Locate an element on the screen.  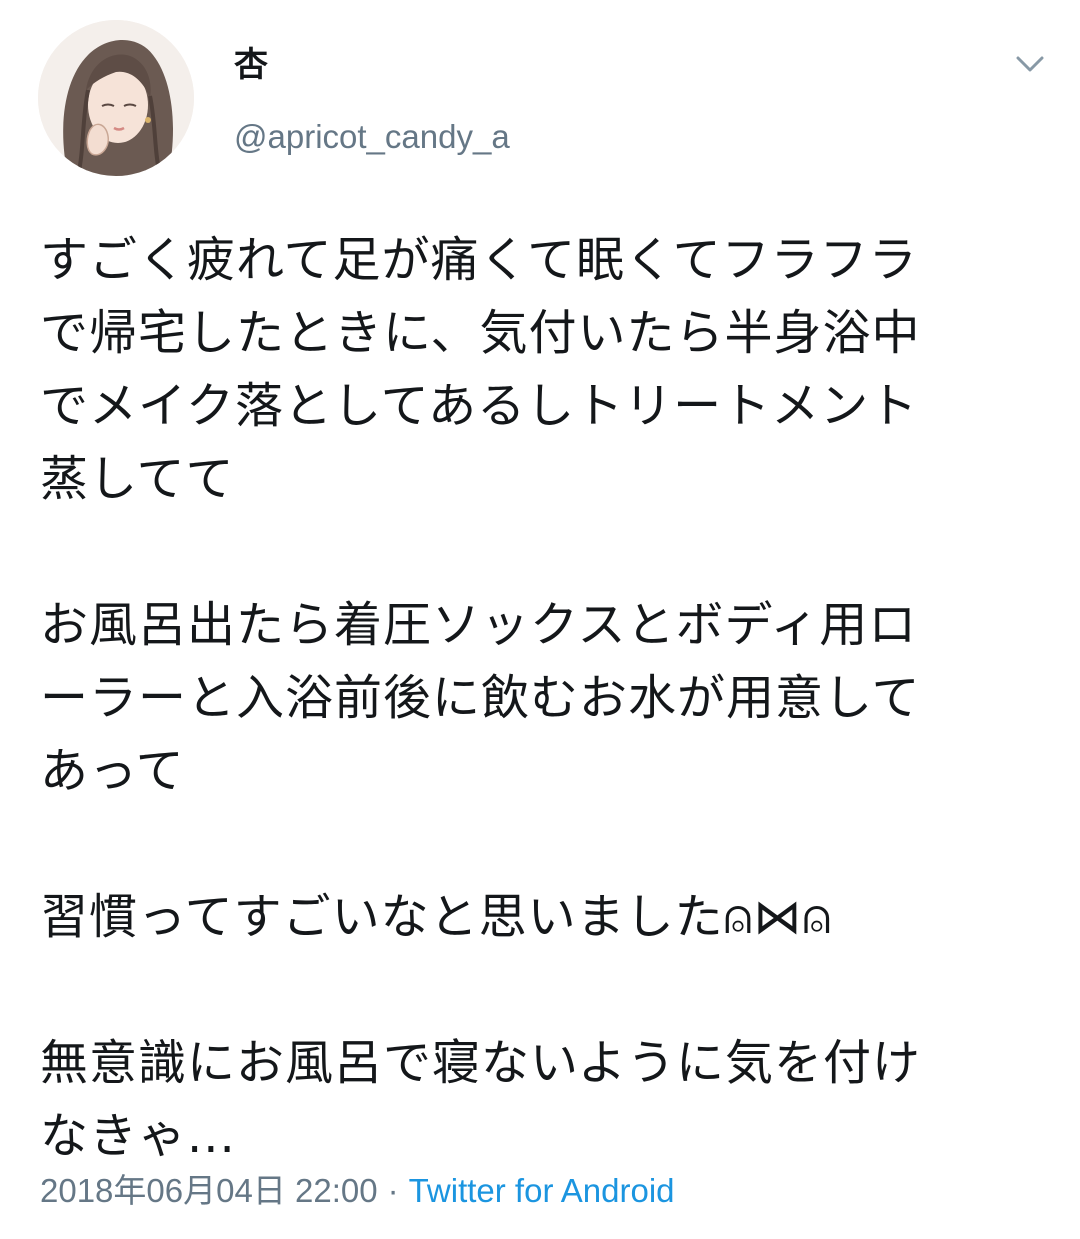
source-link: Twitter for Android is located at coordinates (542, 1190).